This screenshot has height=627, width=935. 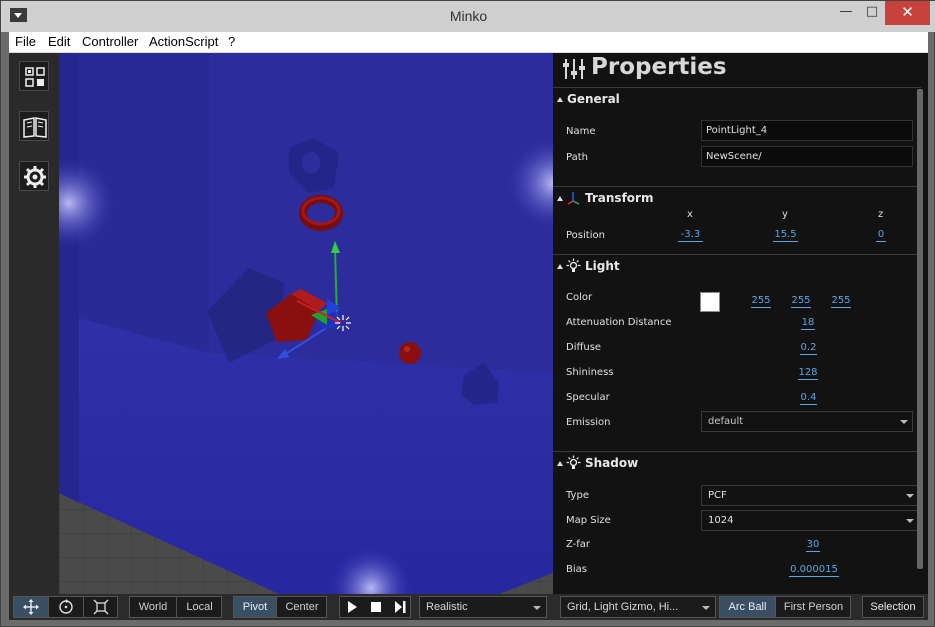 What do you see at coordinates (813, 545) in the screenshot?
I see `zfar-input: 30` at bounding box center [813, 545].